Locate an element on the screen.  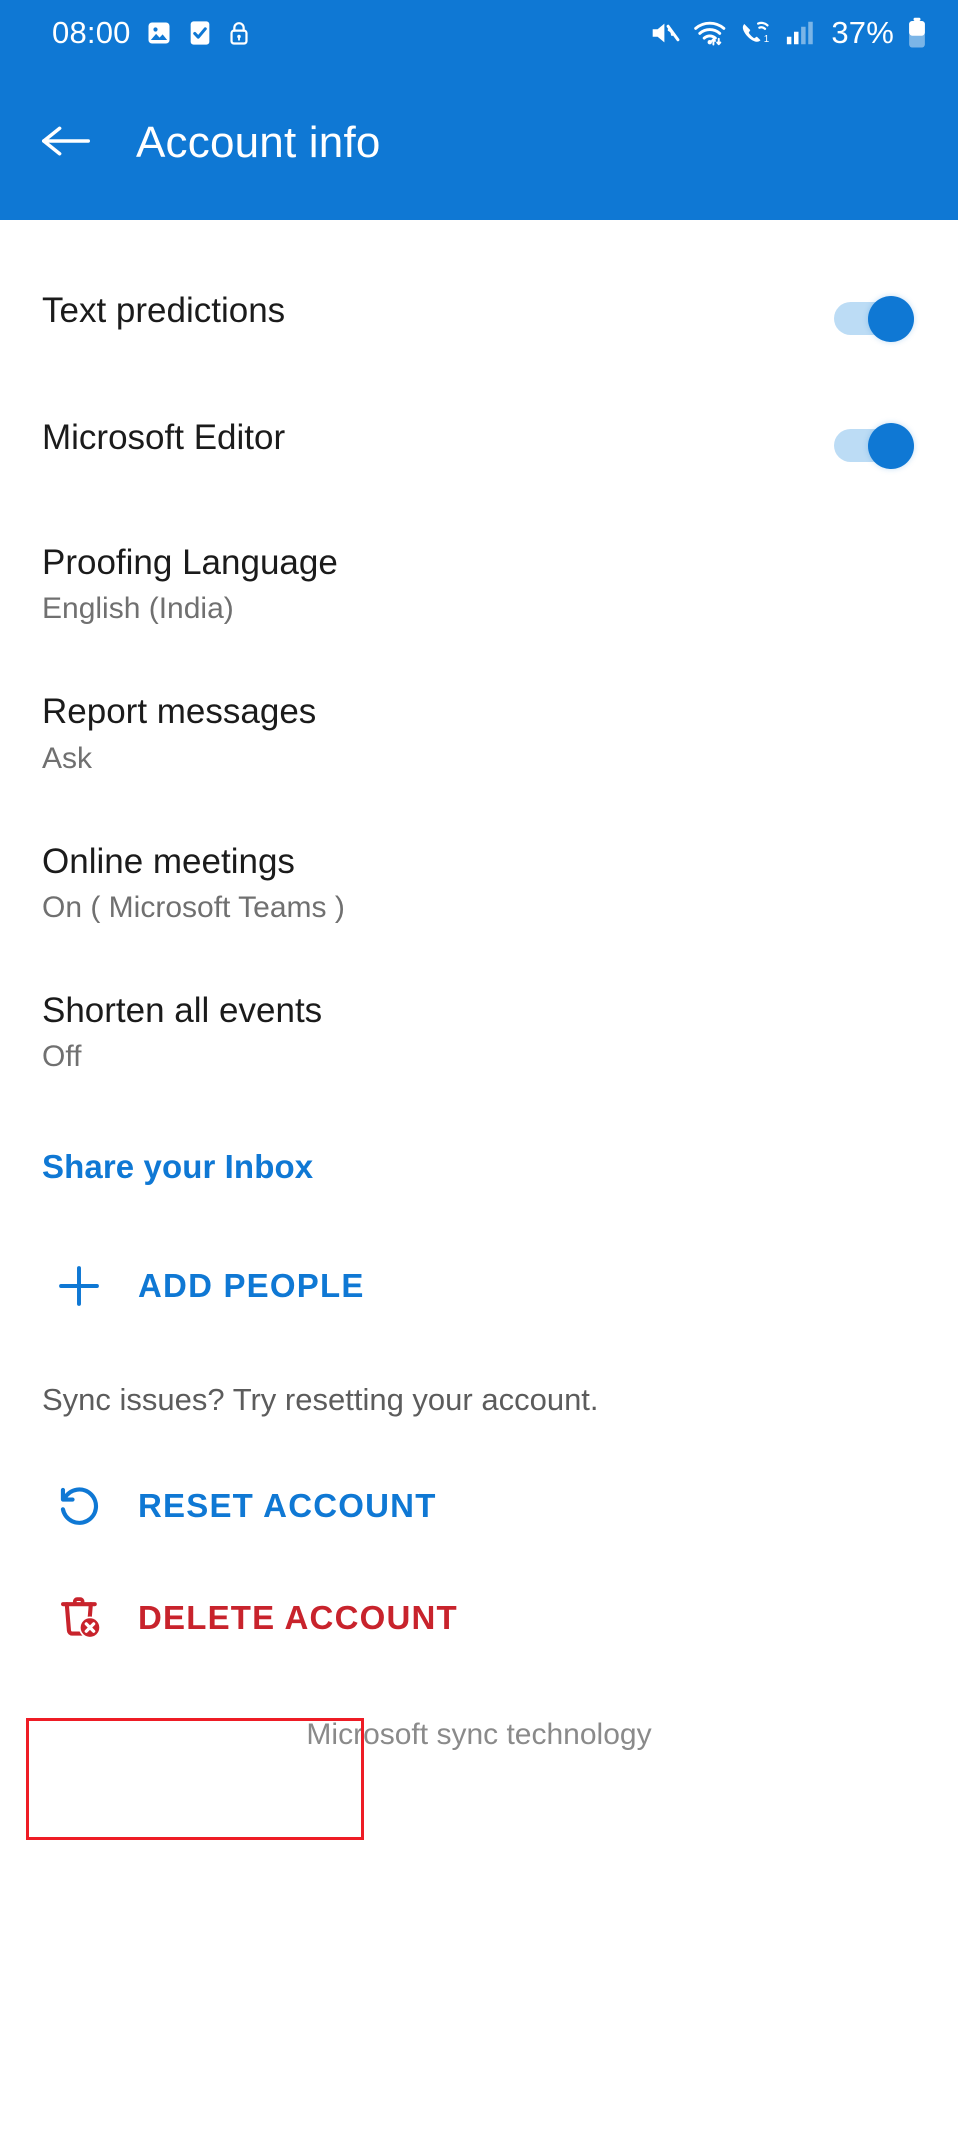
setting-texts: Text predictions is located at coordinates (163, 310).